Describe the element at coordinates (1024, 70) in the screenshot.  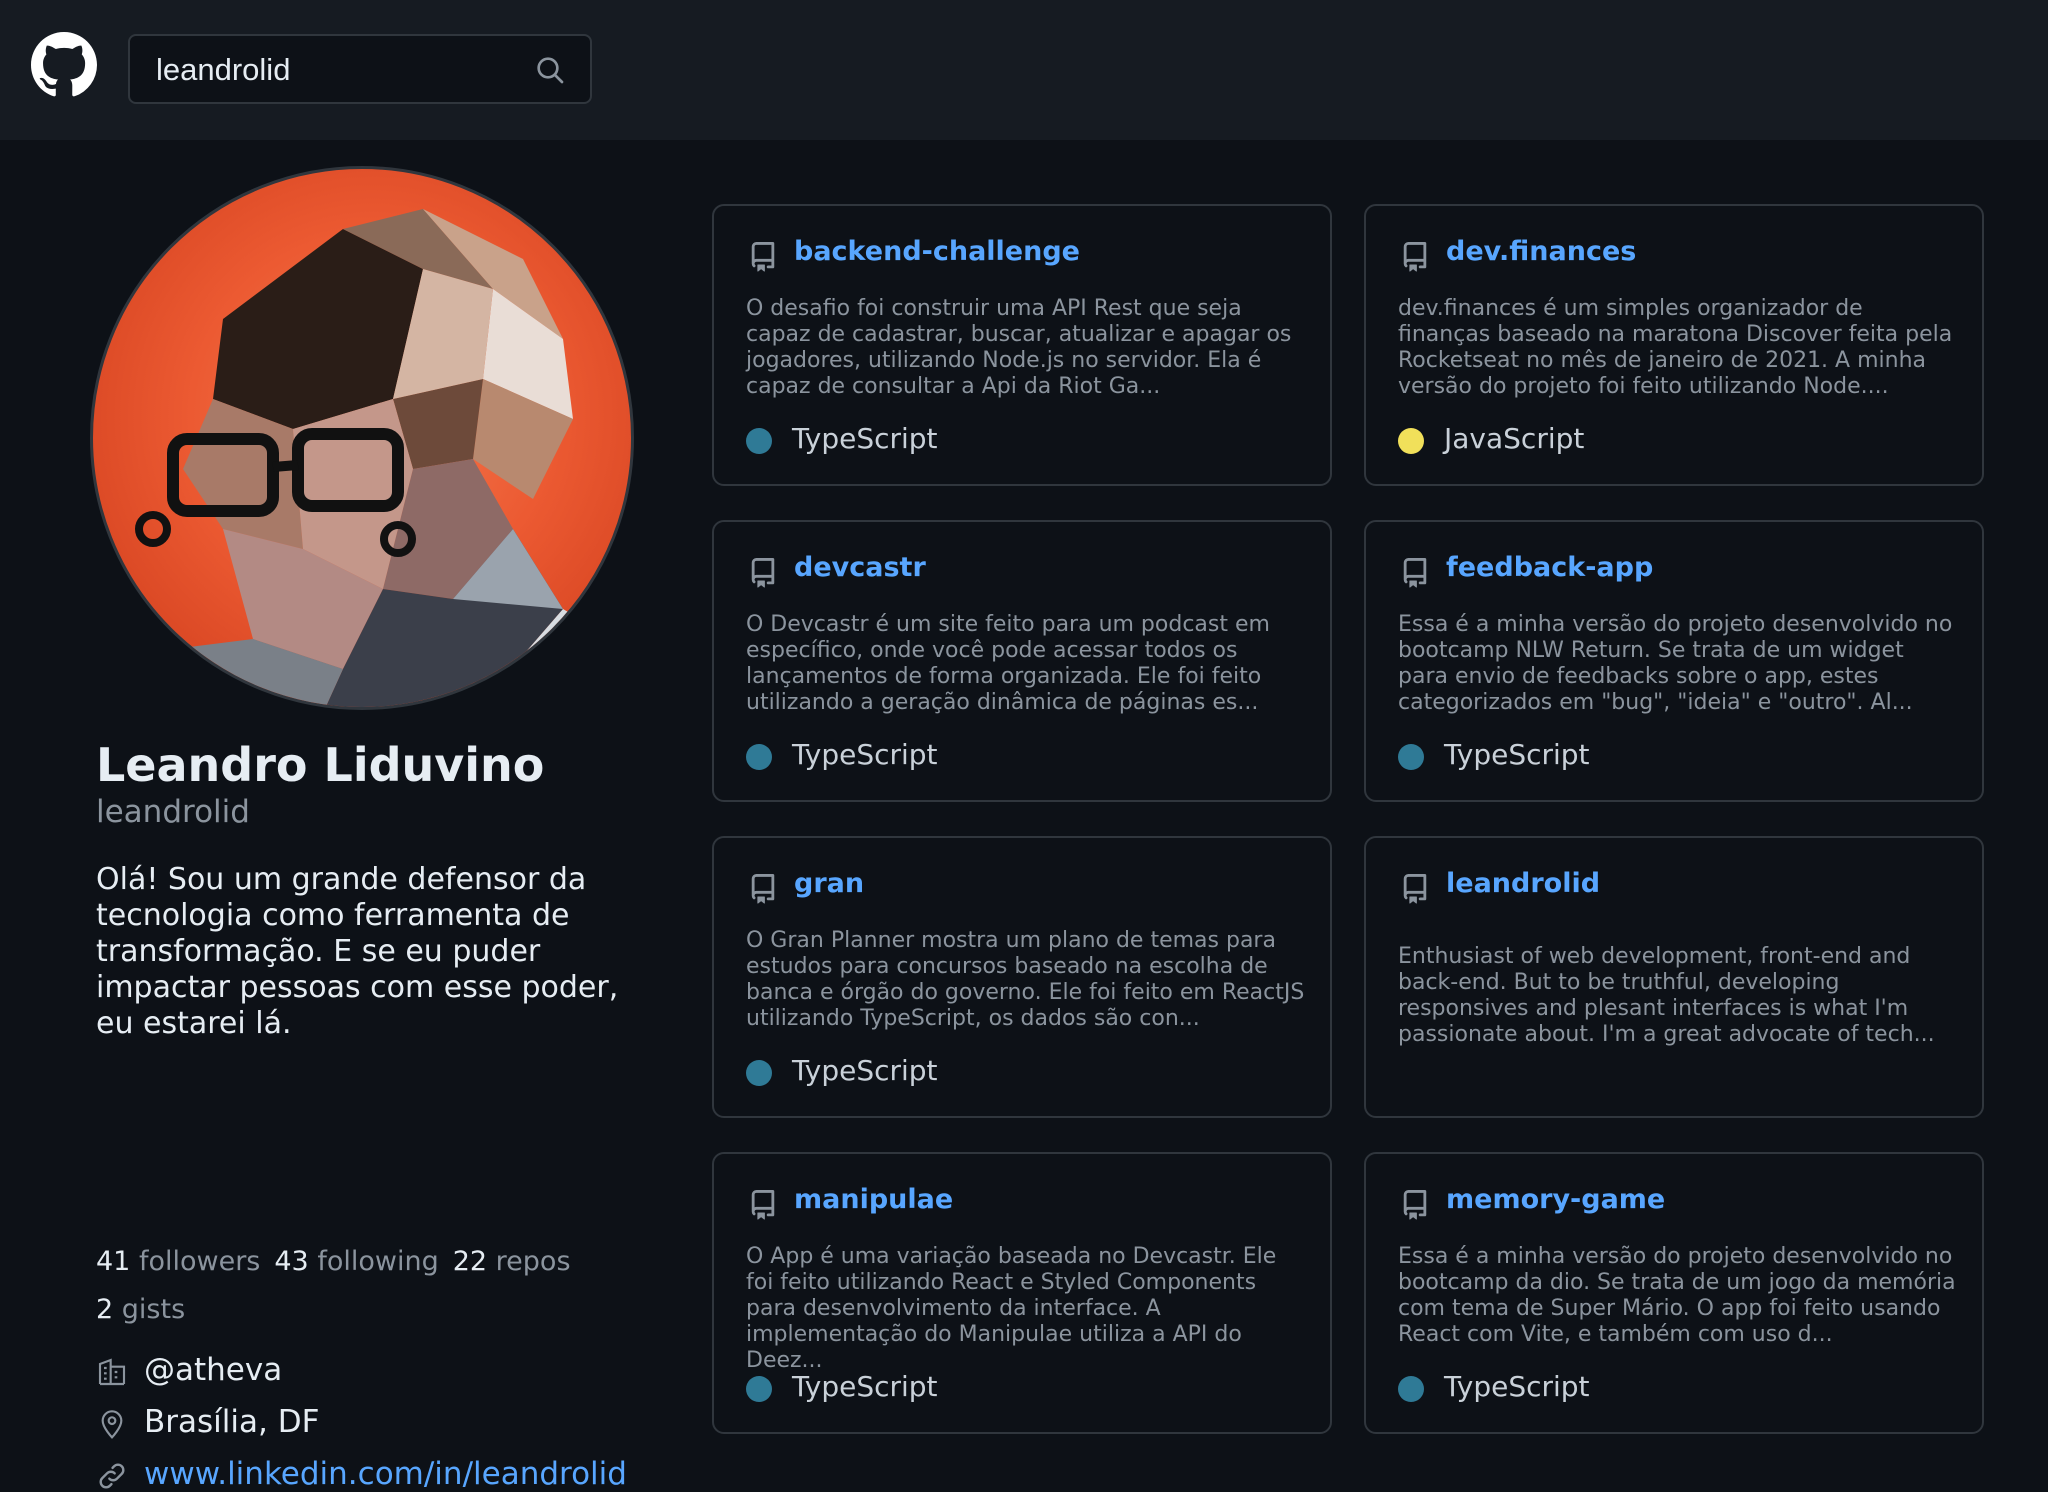
I see `top-bar` at that location.